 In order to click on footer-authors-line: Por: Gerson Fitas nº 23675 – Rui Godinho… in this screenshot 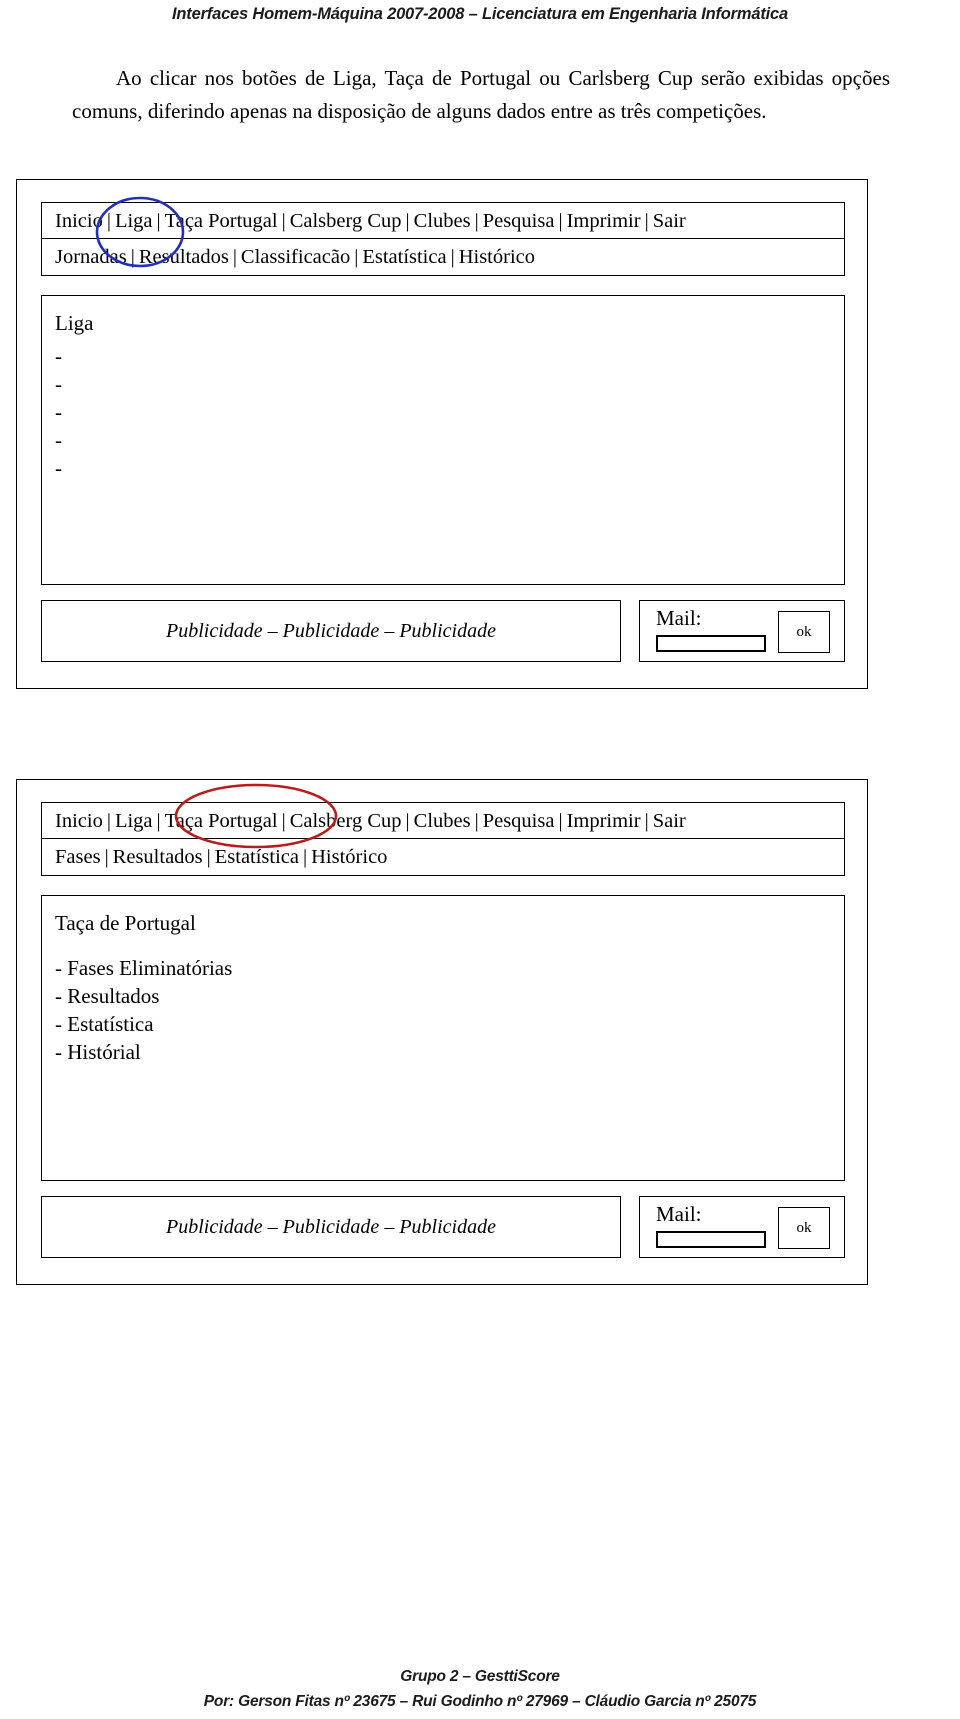, I will do `click(480, 1701)`.